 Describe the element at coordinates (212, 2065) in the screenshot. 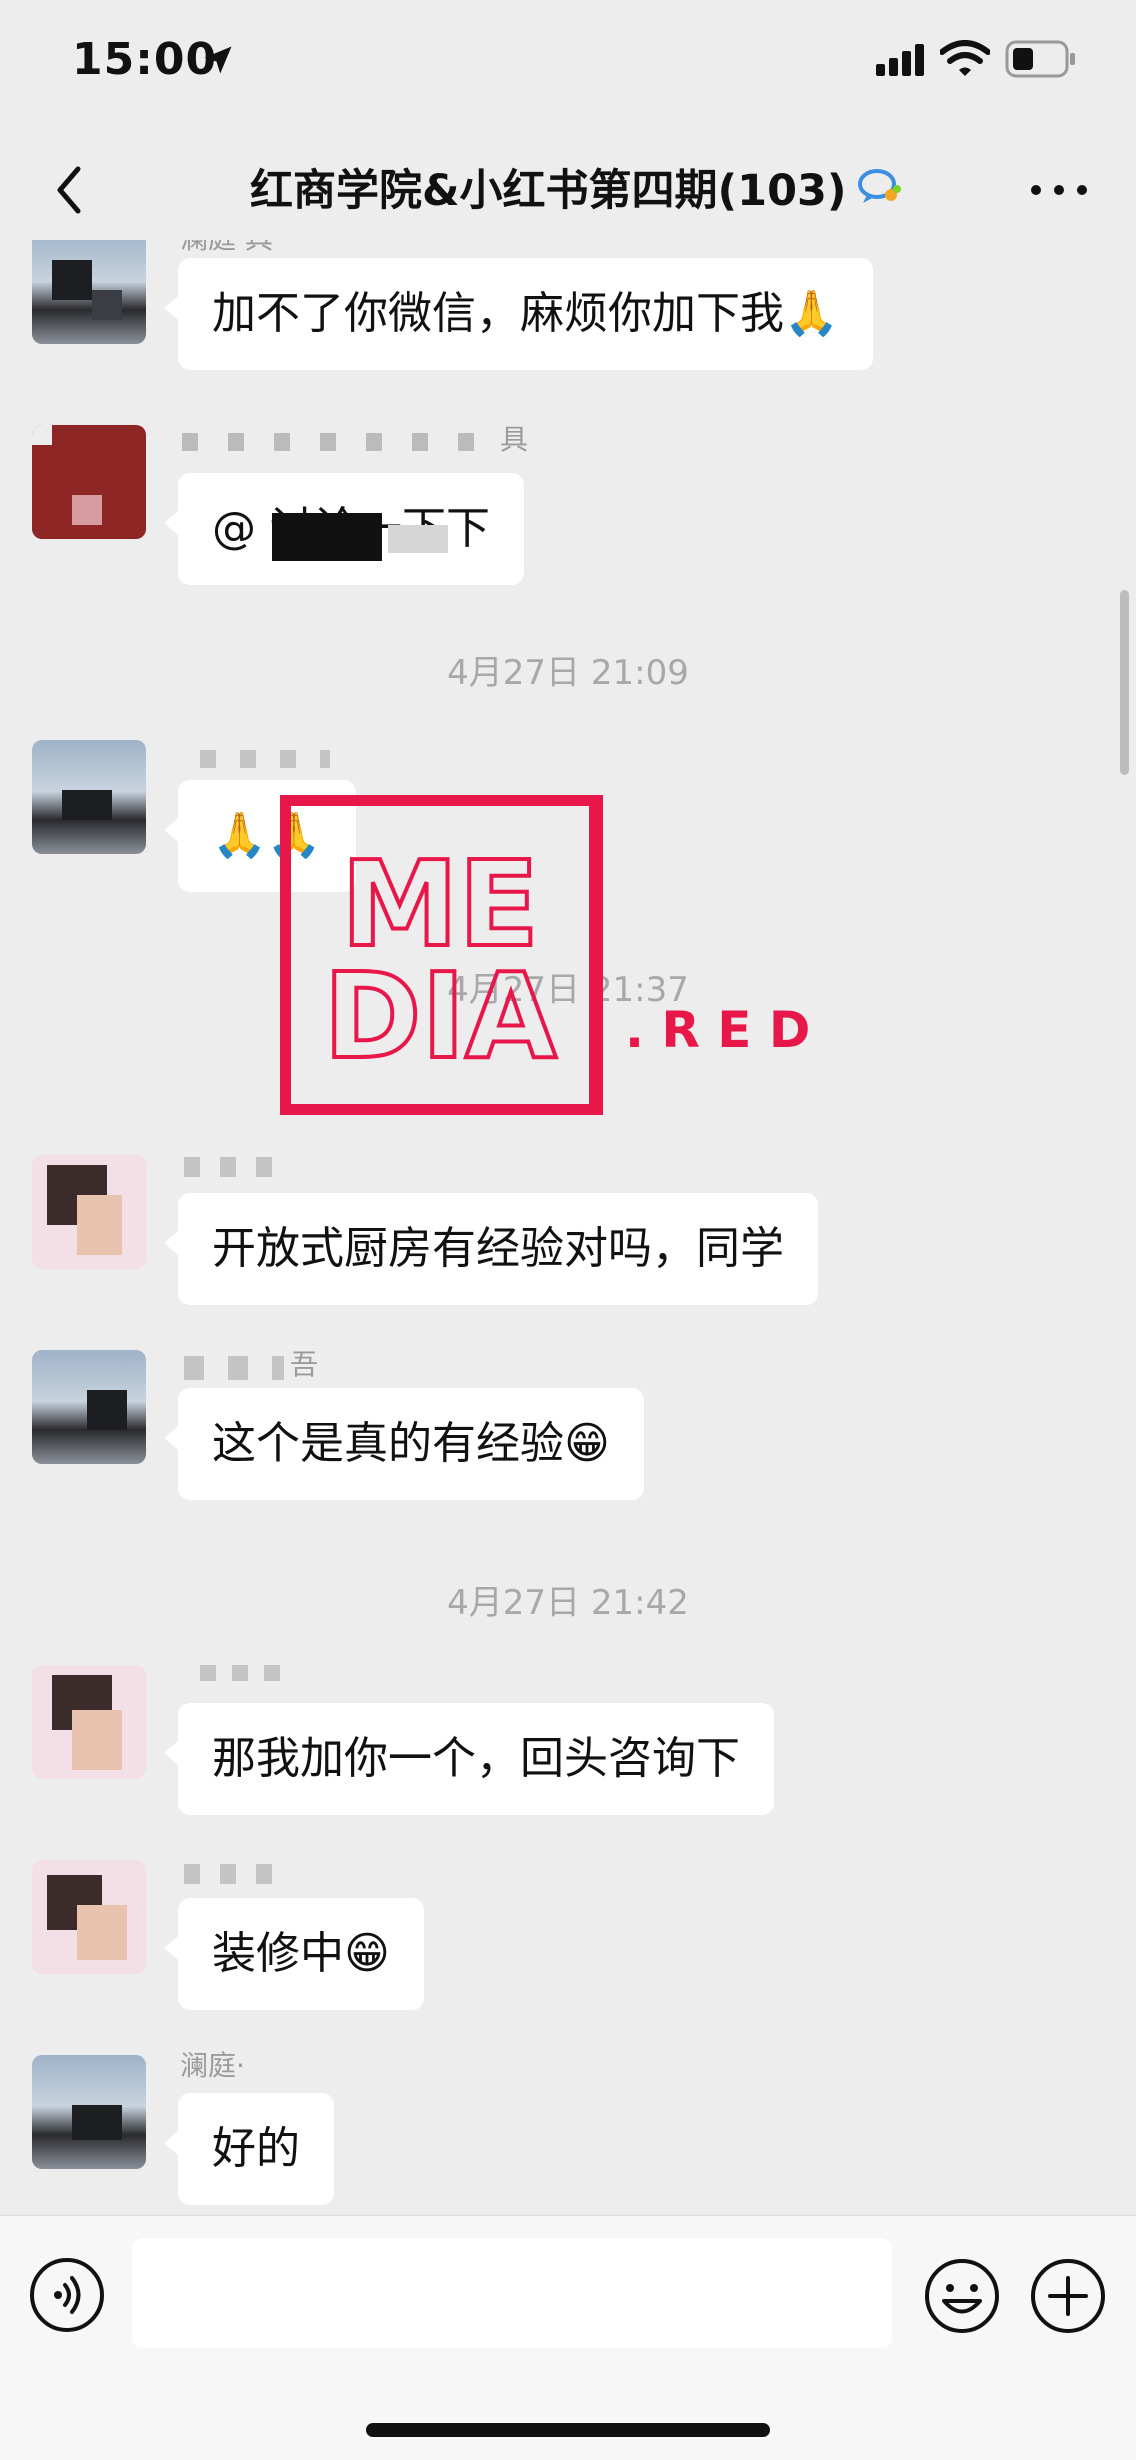

I see `sender-name: 澜庭·` at that location.